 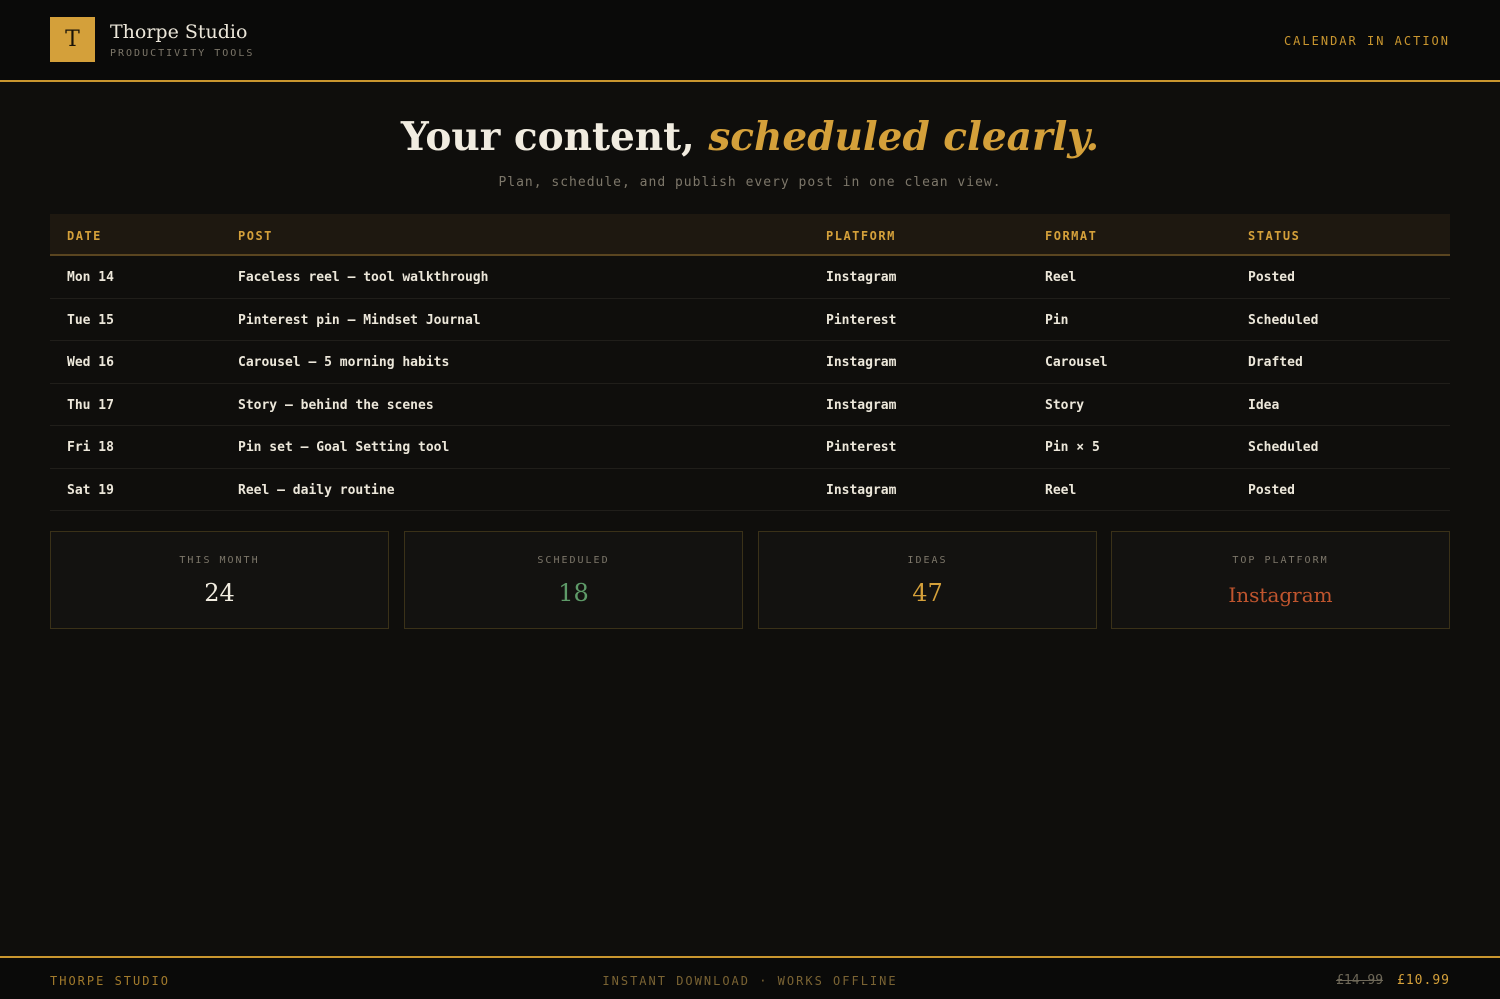 What do you see at coordinates (554, 137) in the screenshot?
I see `hero-title-main: Your content,` at bounding box center [554, 137].